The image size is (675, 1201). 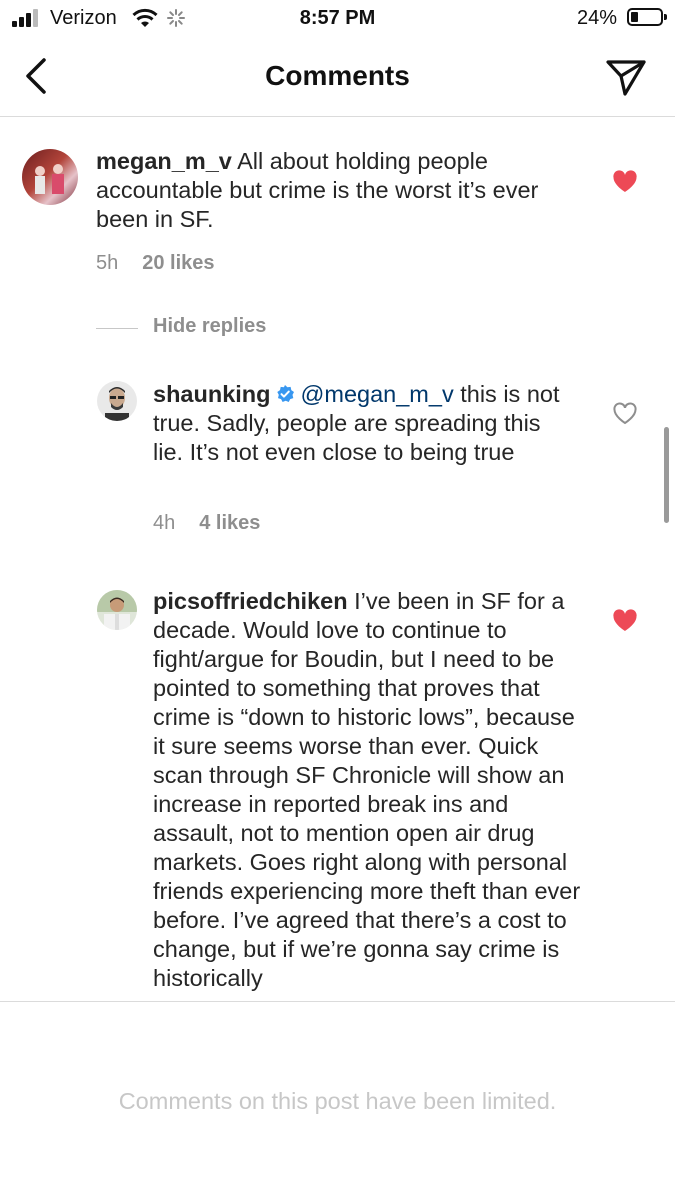 What do you see at coordinates (117, 328) in the screenshot?
I see `divider-line` at bounding box center [117, 328].